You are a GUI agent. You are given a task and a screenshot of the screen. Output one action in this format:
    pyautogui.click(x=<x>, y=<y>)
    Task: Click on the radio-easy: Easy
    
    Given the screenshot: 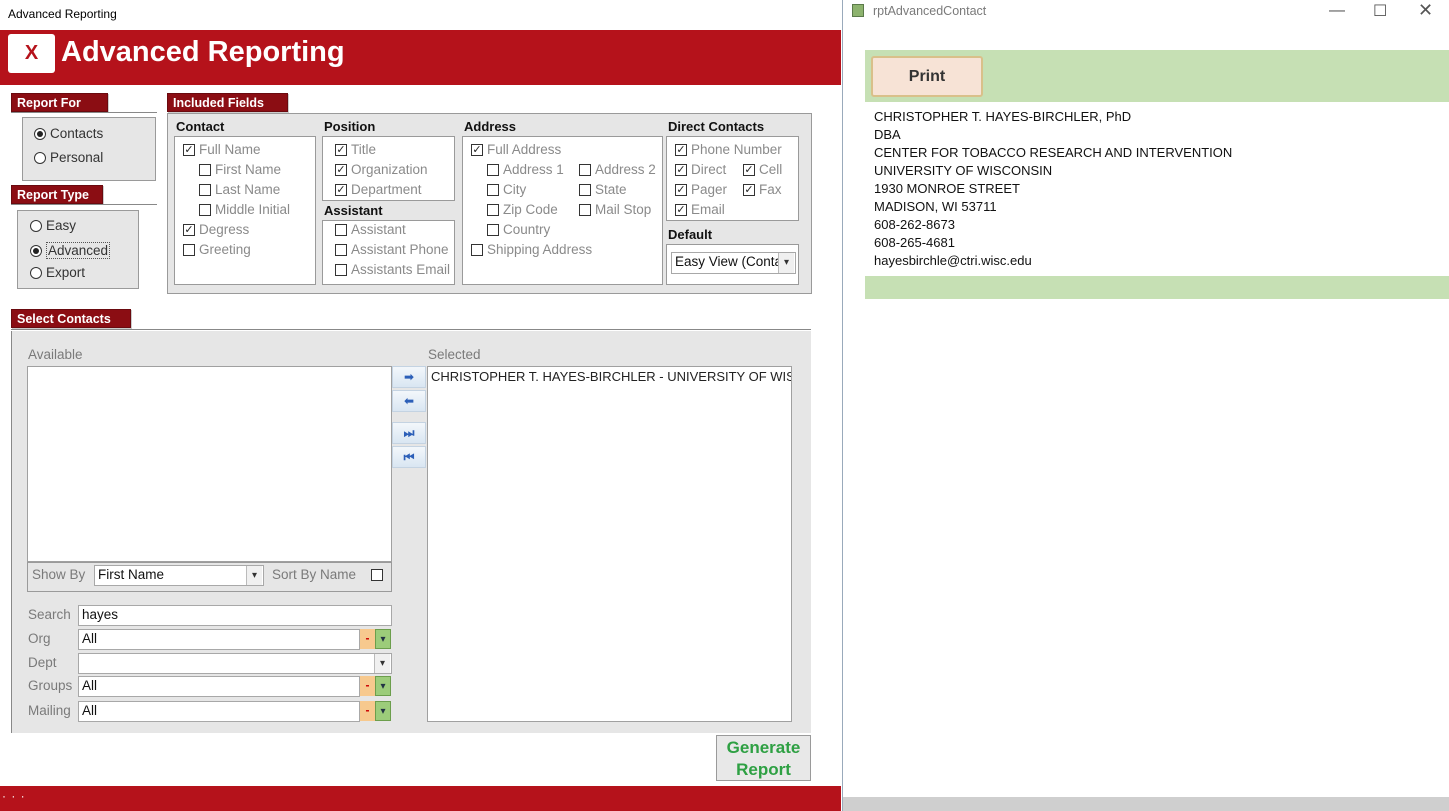 What is the action you would take?
    pyautogui.click(x=53, y=225)
    